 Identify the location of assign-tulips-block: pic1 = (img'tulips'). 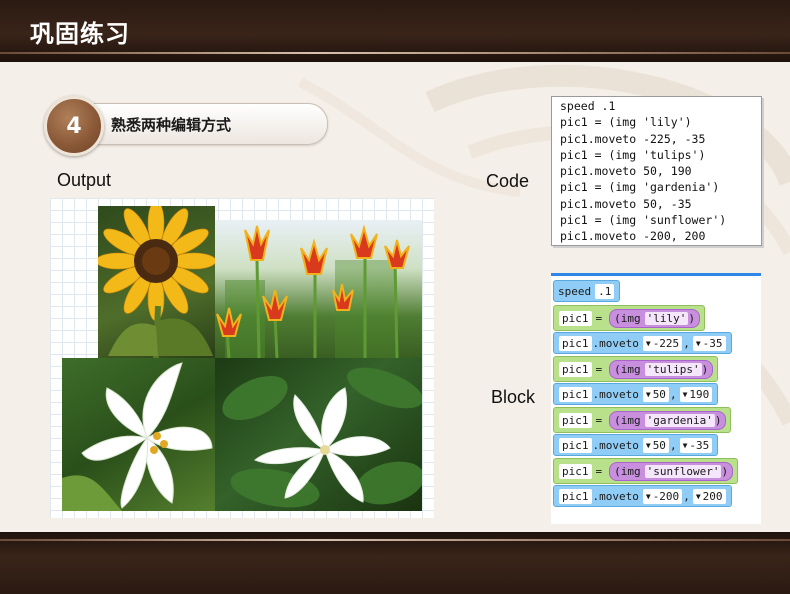
(636, 369).